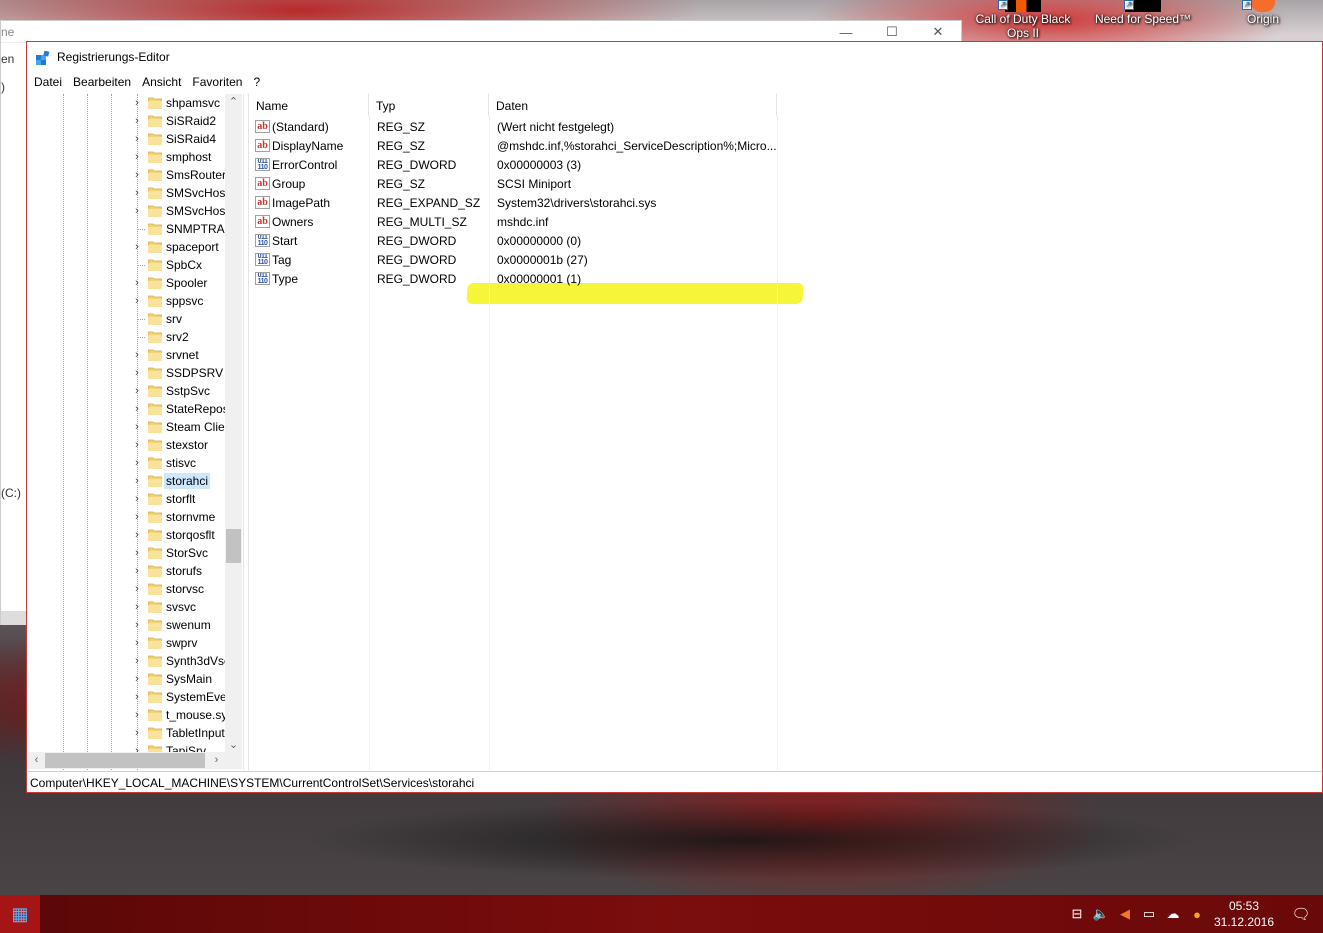 The width and height of the screenshot is (1323, 933). Describe the element at coordinates (128, 355) in the screenshot. I see `tree-item: › srvnet` at that location.